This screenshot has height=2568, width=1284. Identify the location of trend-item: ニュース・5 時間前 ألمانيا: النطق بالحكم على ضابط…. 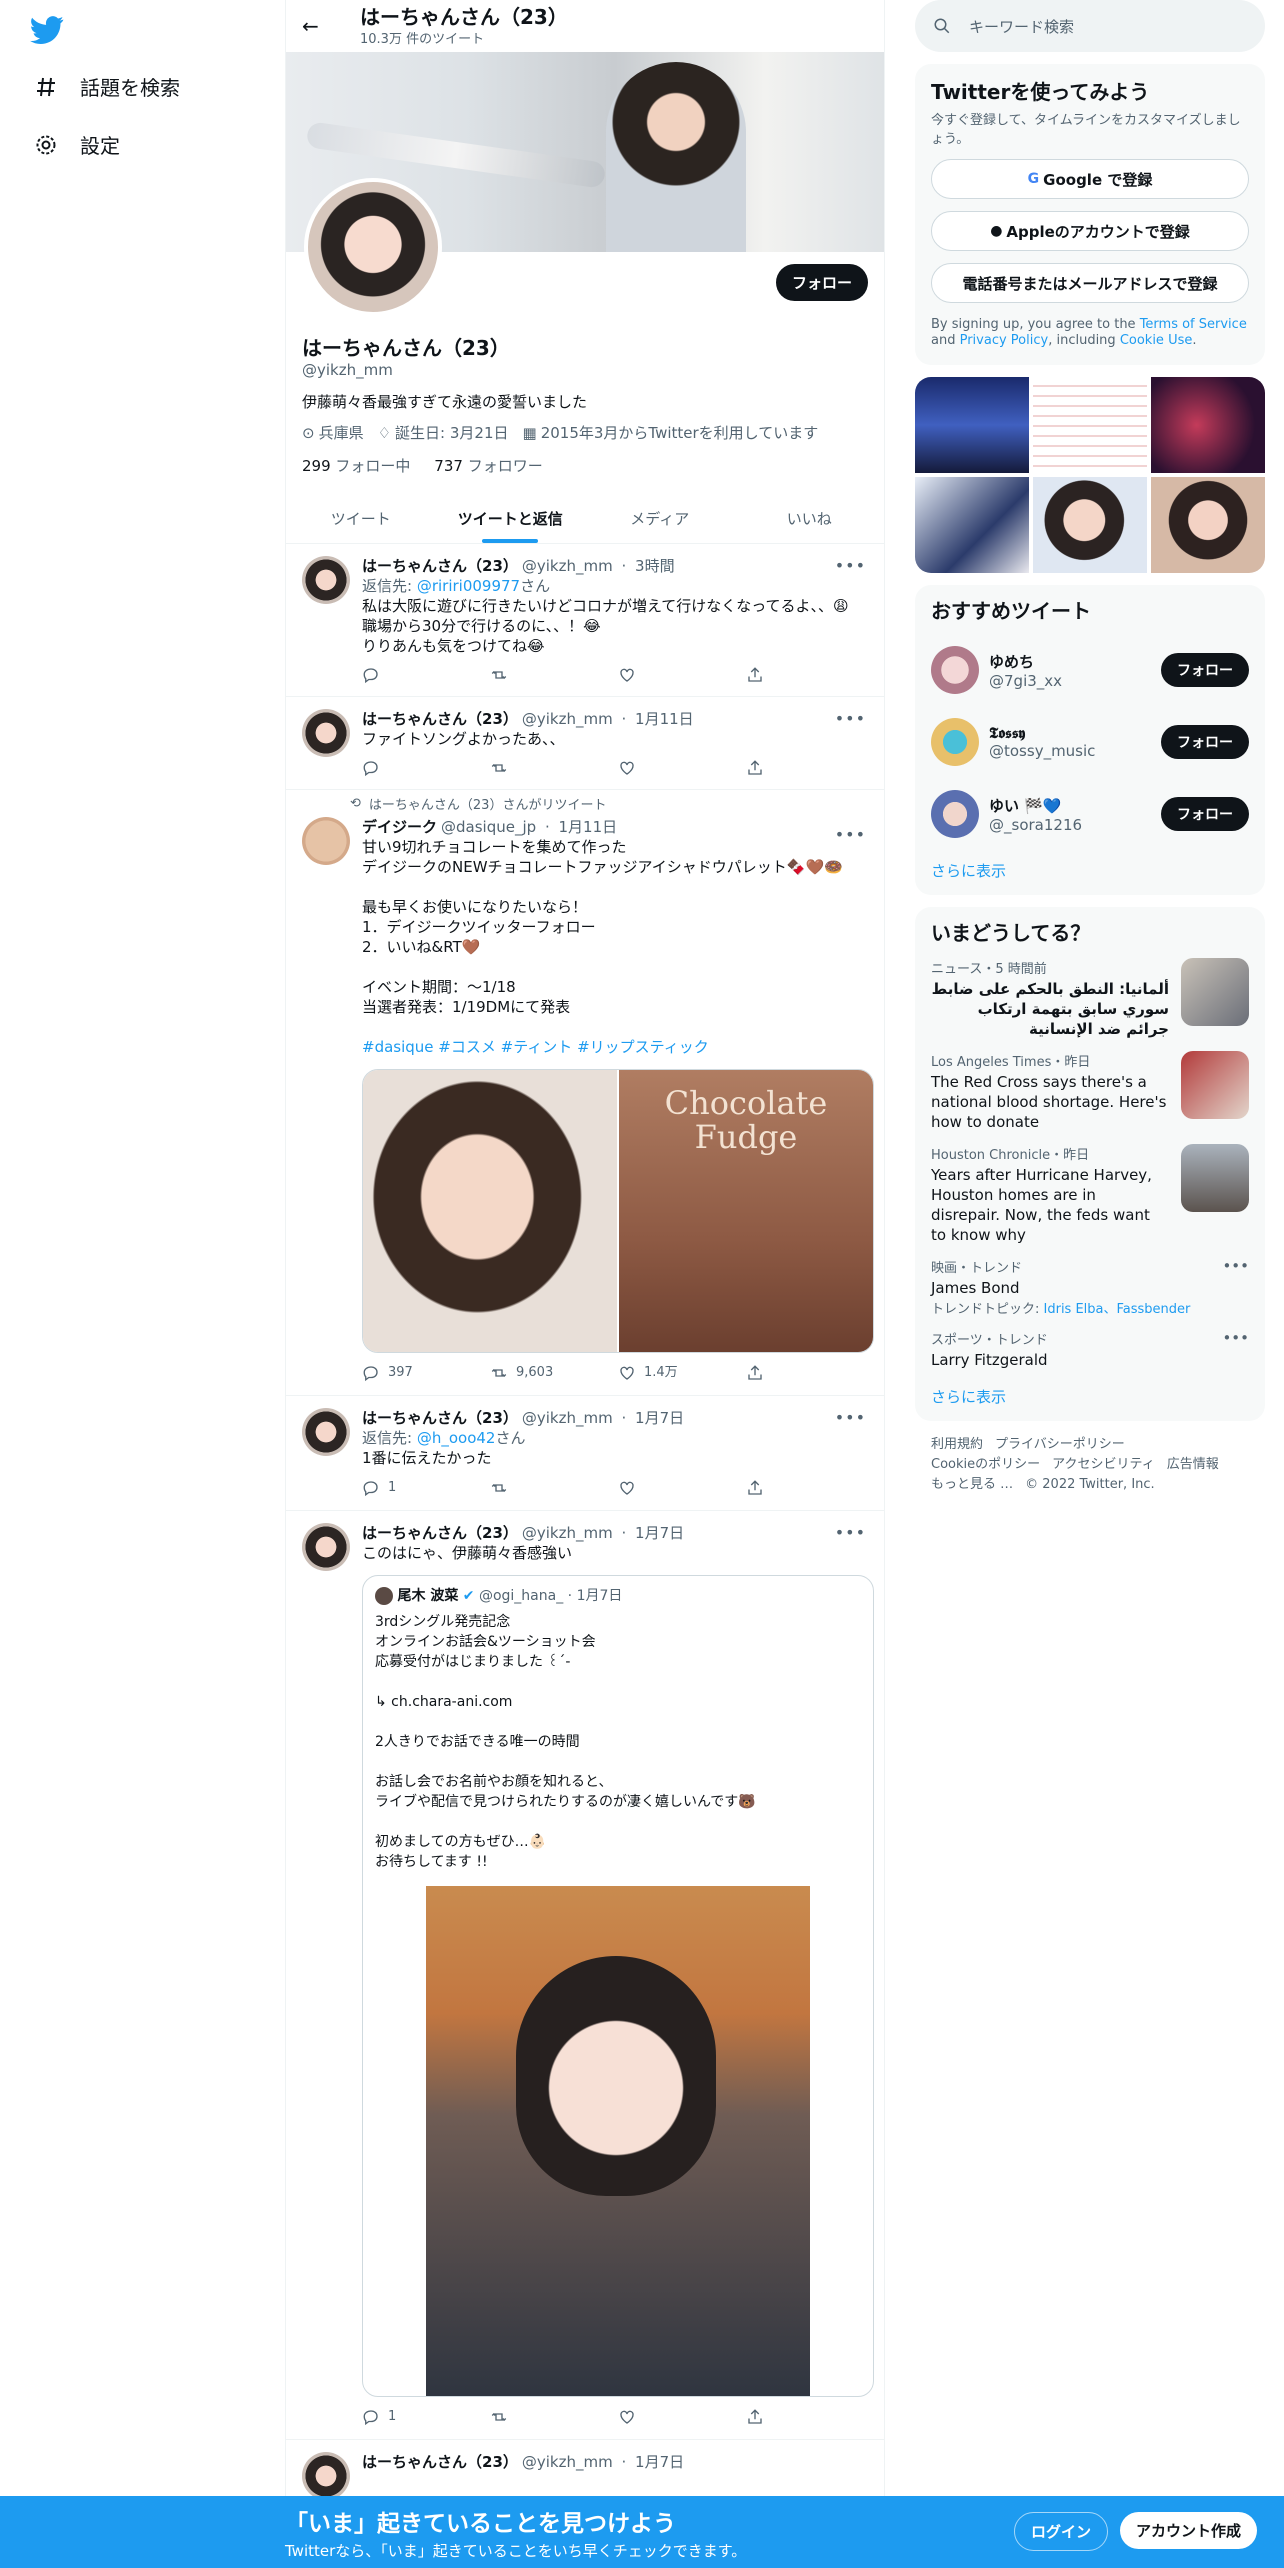
(1090, 998).